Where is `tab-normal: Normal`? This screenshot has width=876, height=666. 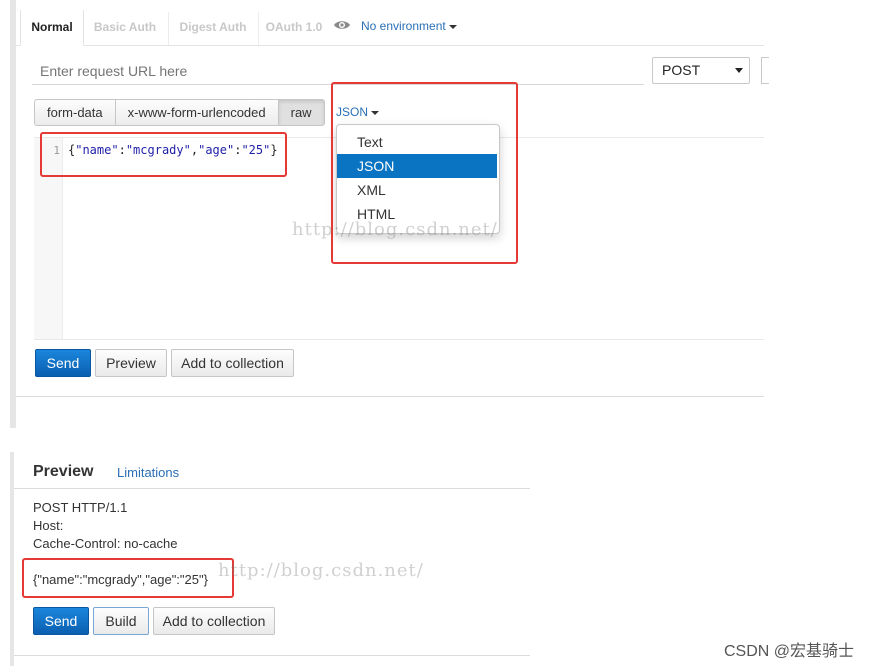 tab-normal: Normal is located at coordinates (52, 28).